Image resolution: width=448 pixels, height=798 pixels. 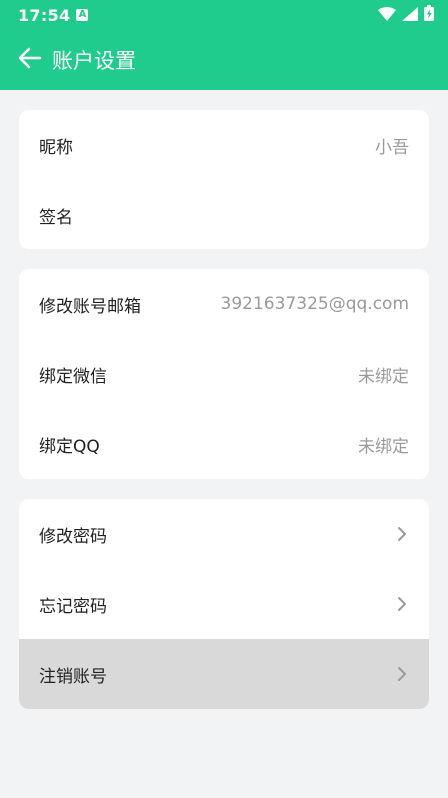 I want to click on qq-row: 绑定QQ 未绑定, so click(x=224, y=444).